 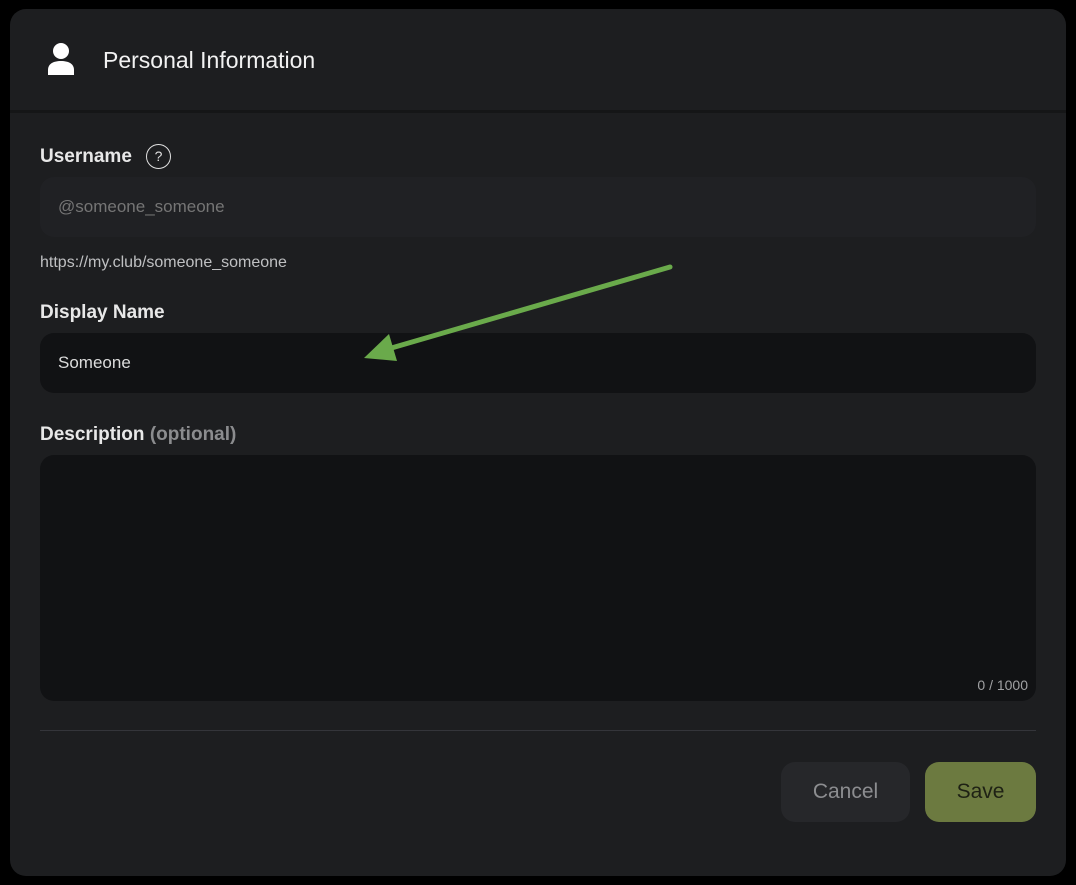 I want to click on username-input, so click(x=538, y=207).